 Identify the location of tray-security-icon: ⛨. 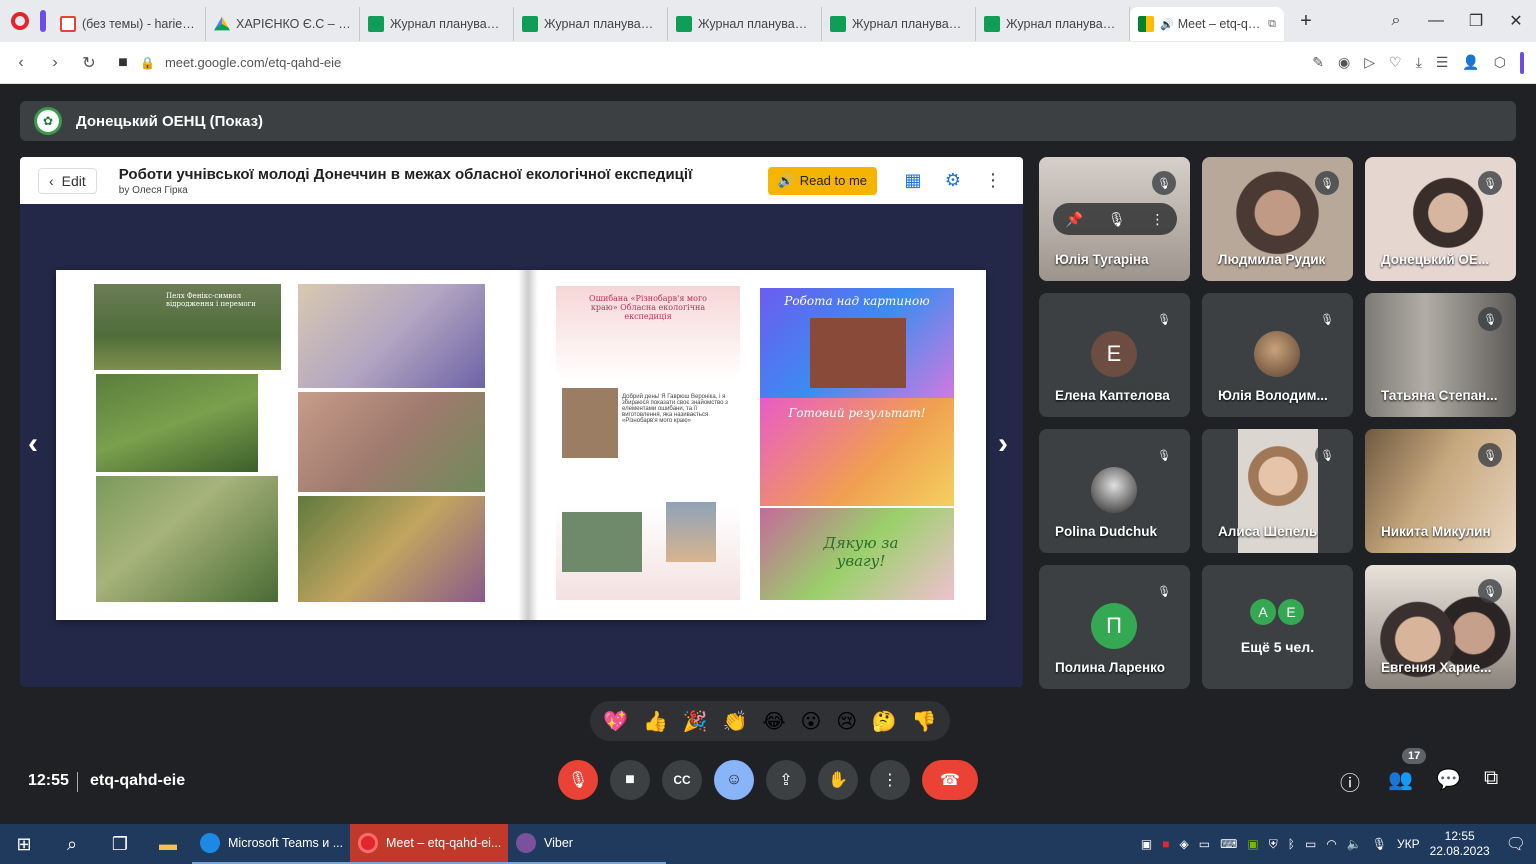
(1273, 844).